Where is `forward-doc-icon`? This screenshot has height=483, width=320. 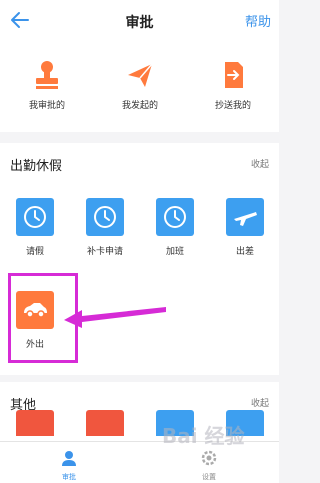 forward-doc-icon is located at coordinates (233, 75).